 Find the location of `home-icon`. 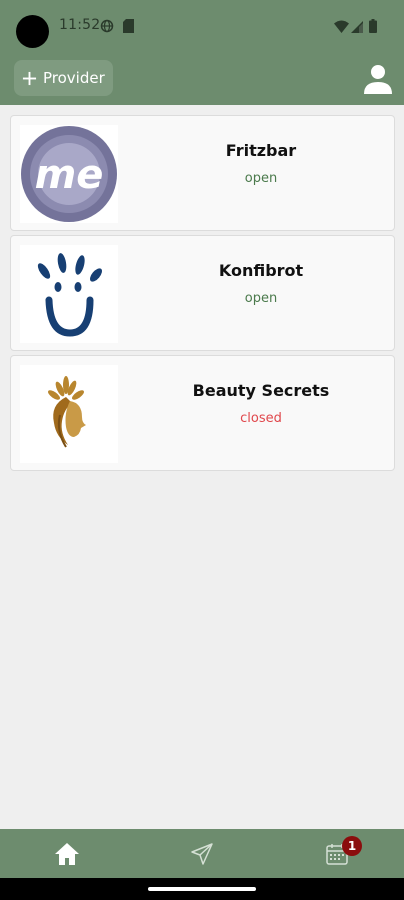

home-icon is located at coordinates (67, 853).